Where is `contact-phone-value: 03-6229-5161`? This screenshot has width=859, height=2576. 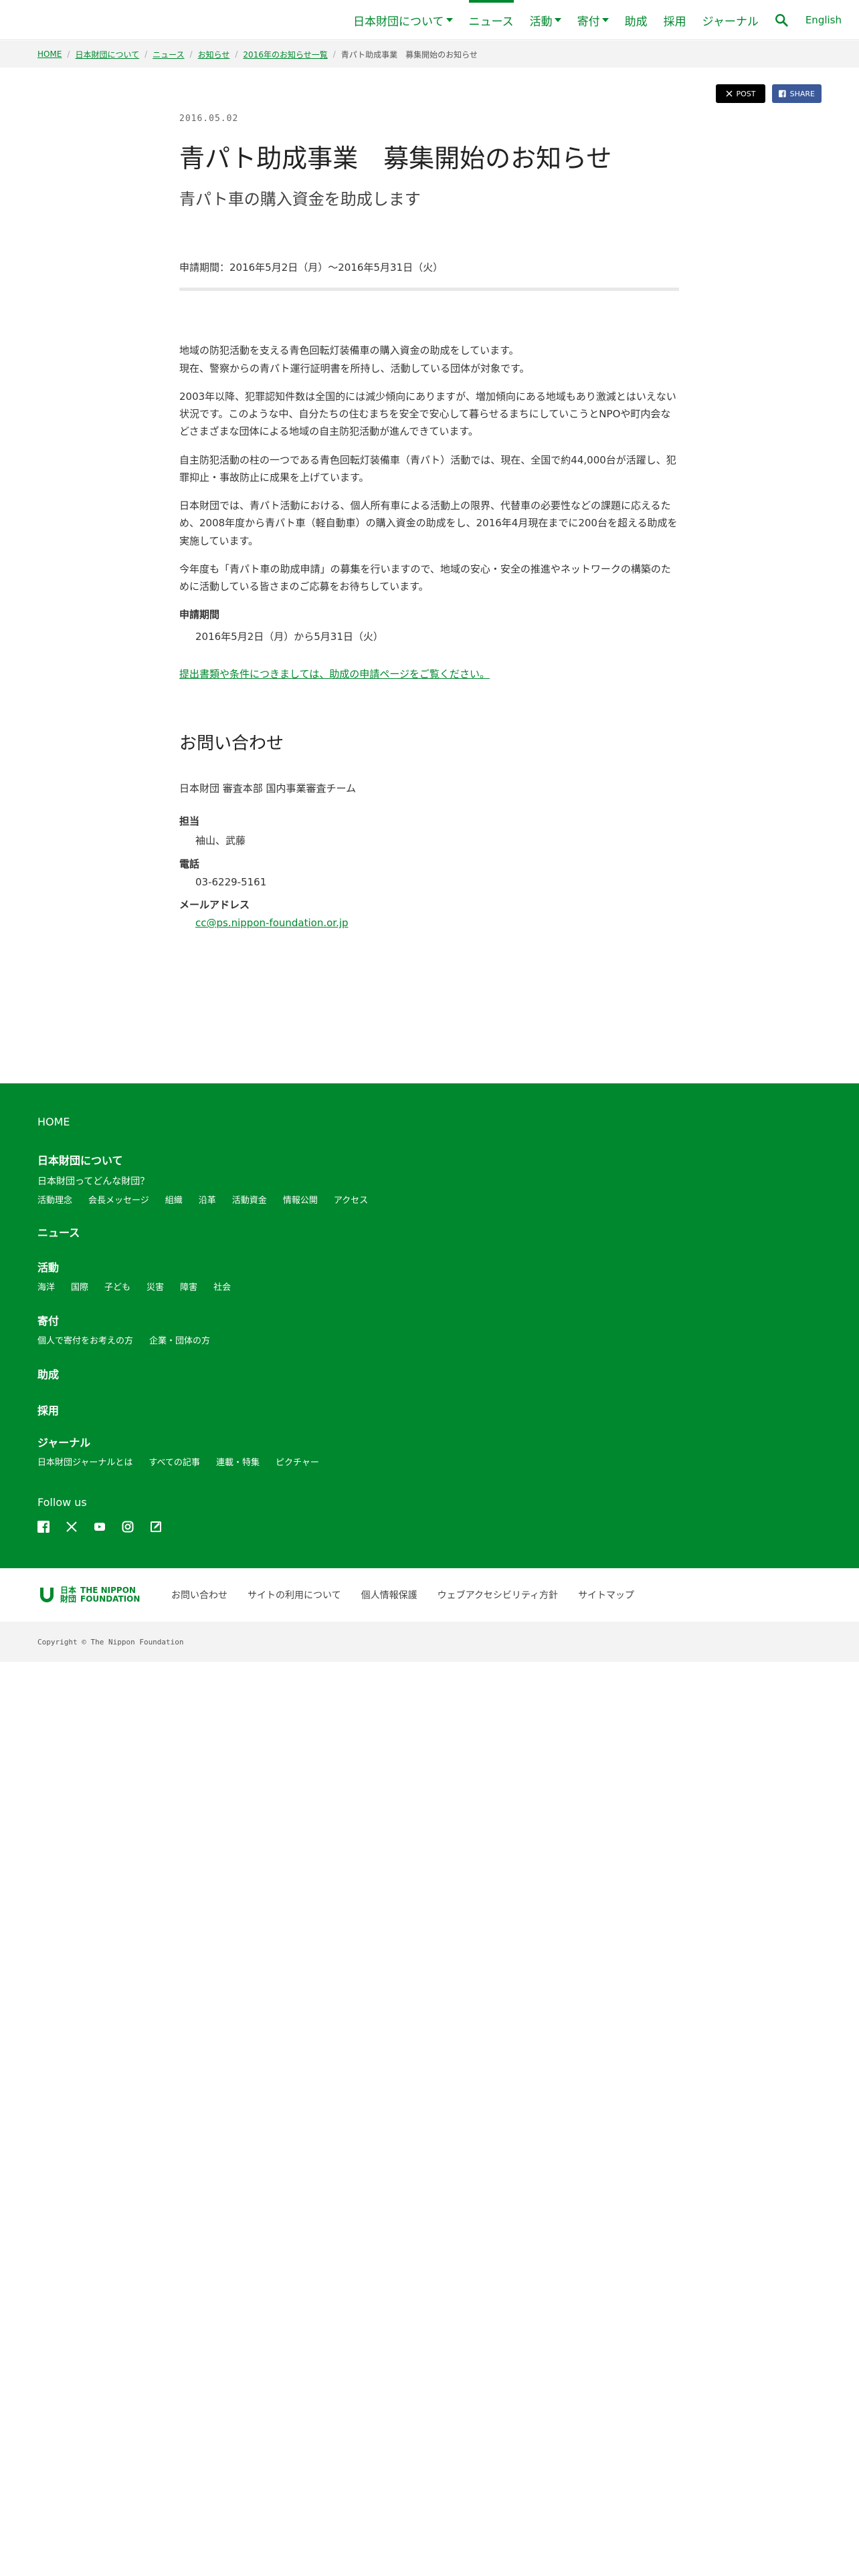 contact-phone-value: 03-6229-5161 is located at coordinates (231, 882).